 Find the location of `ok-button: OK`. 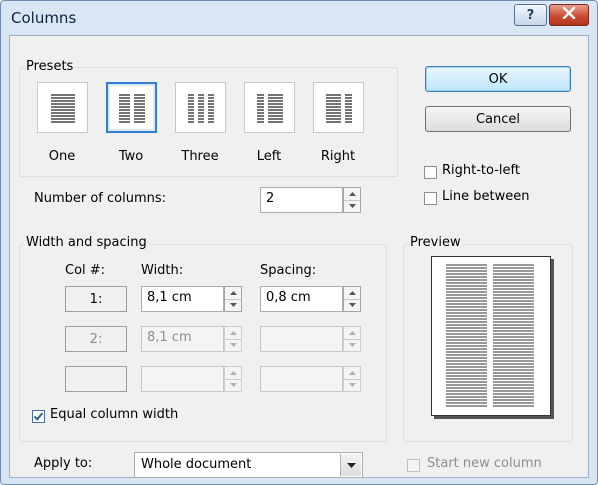

ok-button: OK is located at coordinates (498, 79).